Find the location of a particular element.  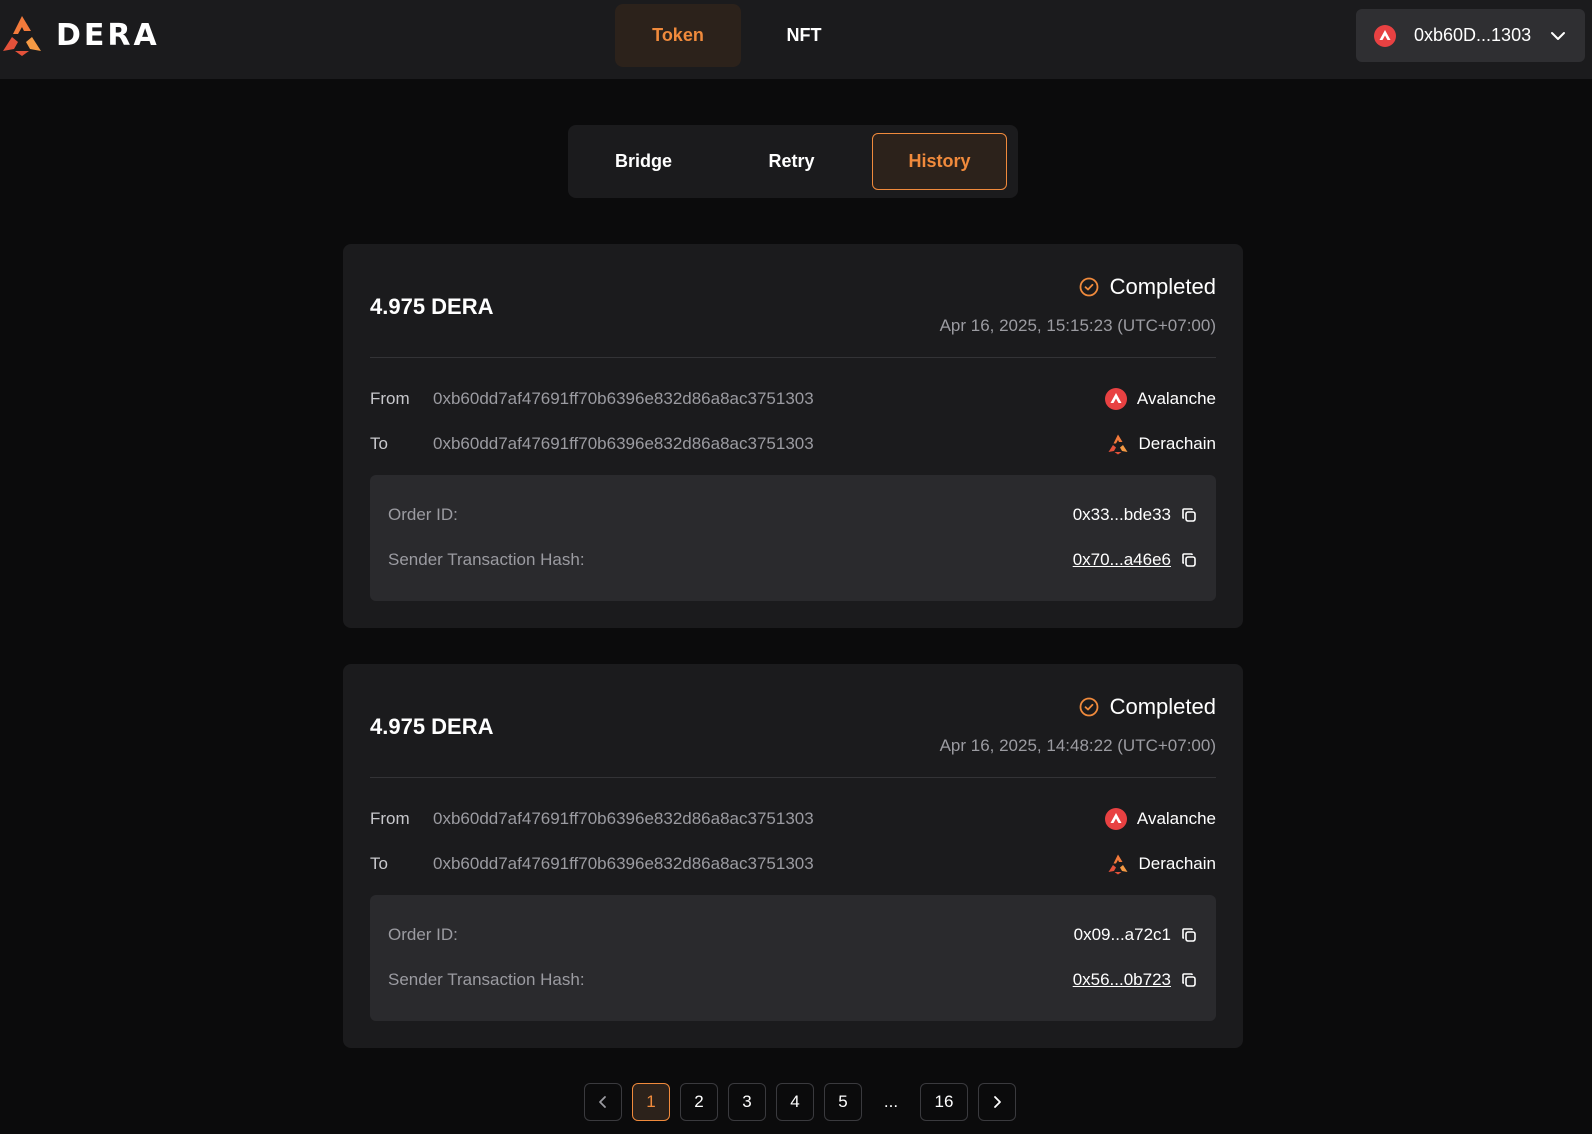

transfer-timestamp: Apr 16, 2025, 15:15:23 (UTC+07:00) is located at coordinates (1077, 325).